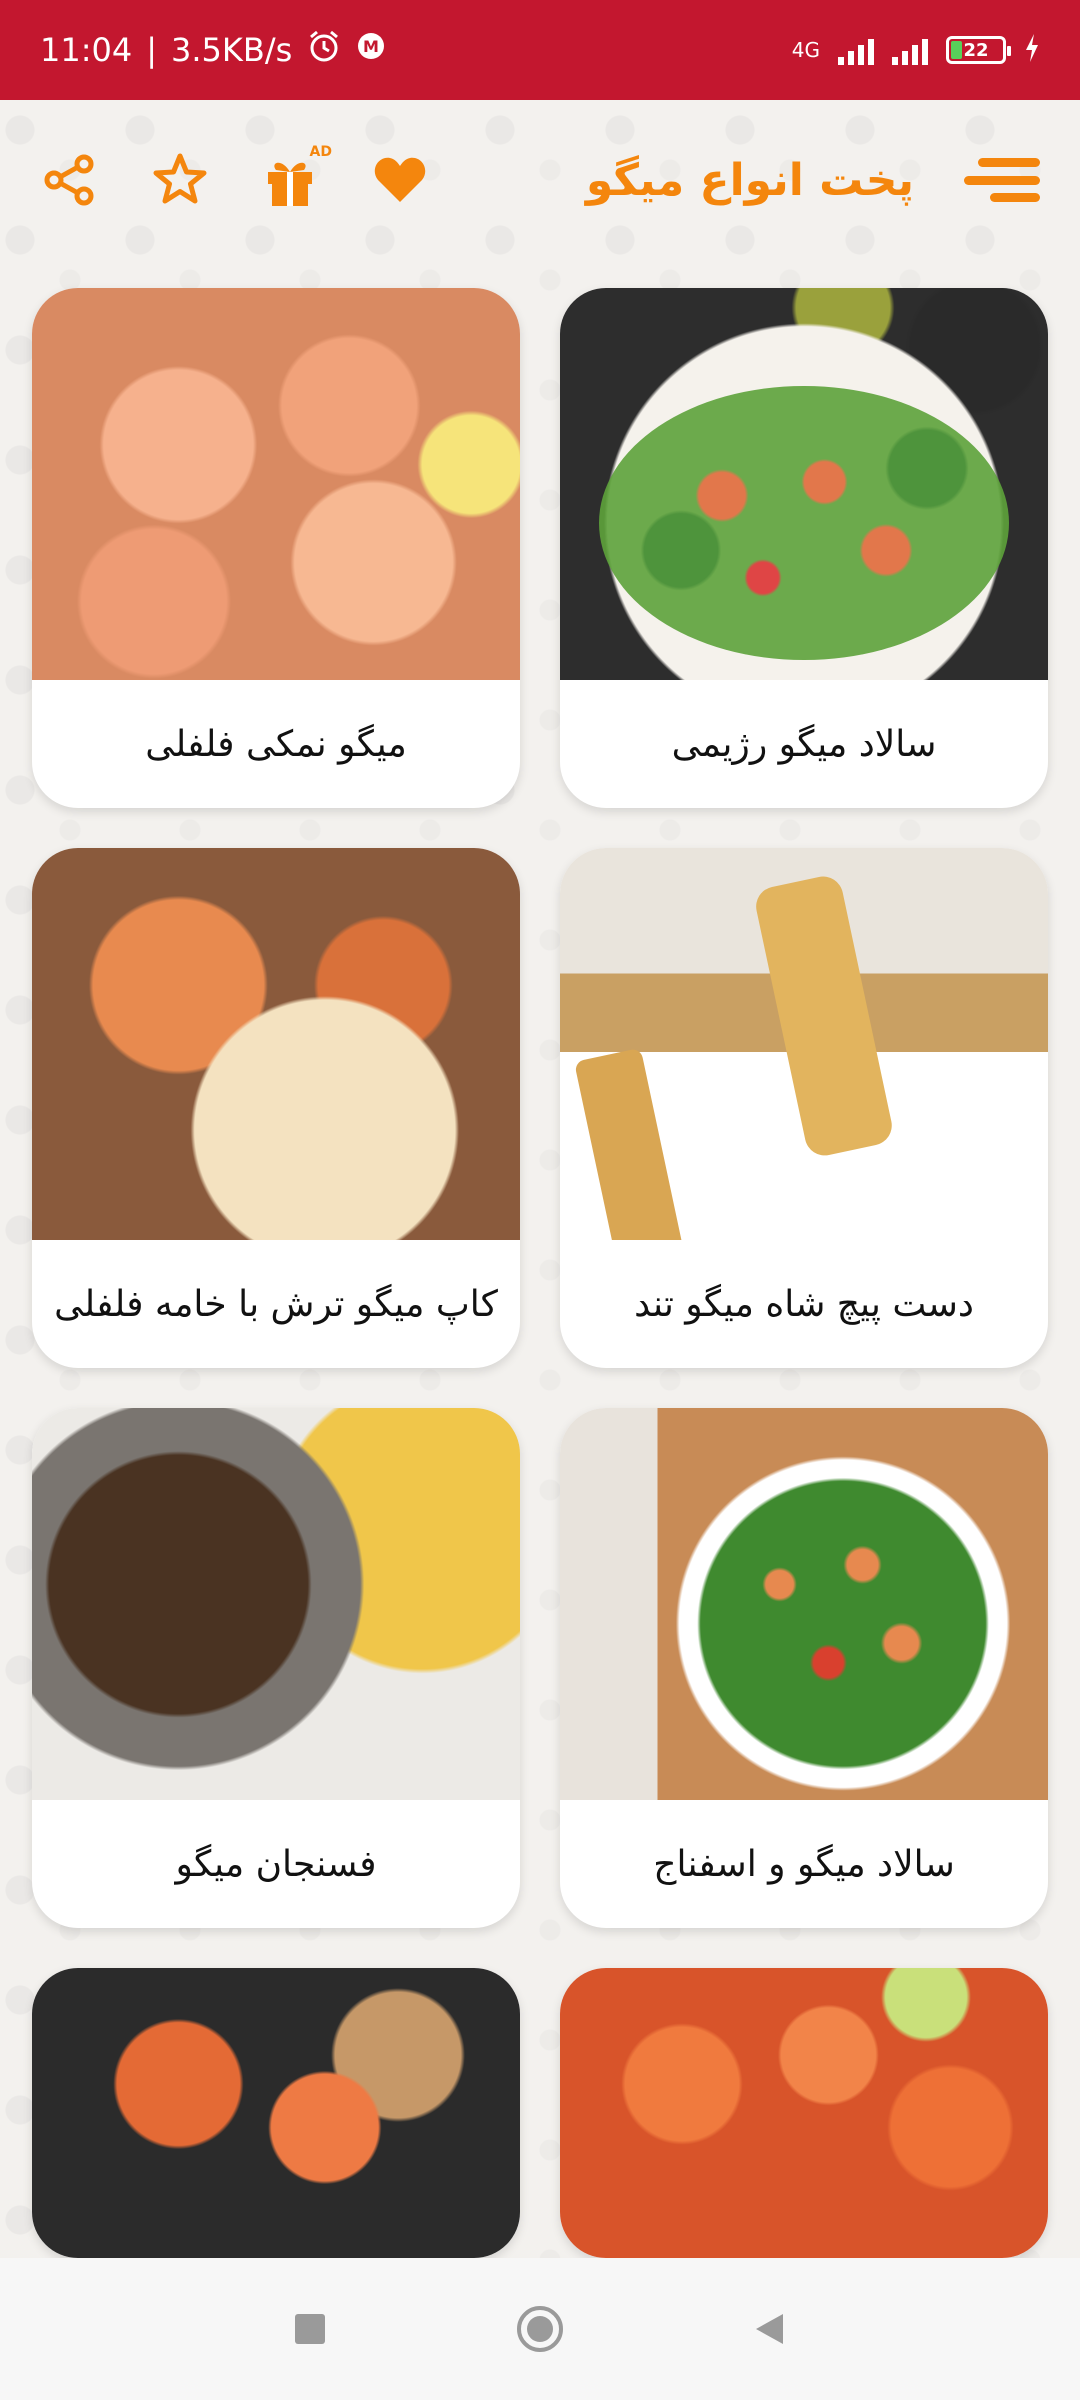 This screenshot has height=2400, width=1080. Describe the element at coordinates (804, 1304) in the screenshot. I see `recipe-title: دست پیچ شاه میگو تند` at that location.